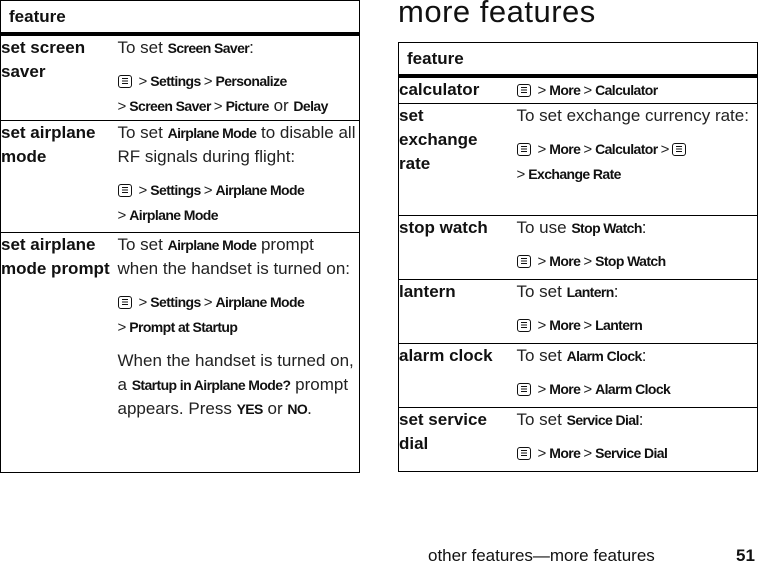 The image size is (759, 566). I want to click on table-row-lantern: lantern To set Lantern: > More > Lantern, so click(578, 311).